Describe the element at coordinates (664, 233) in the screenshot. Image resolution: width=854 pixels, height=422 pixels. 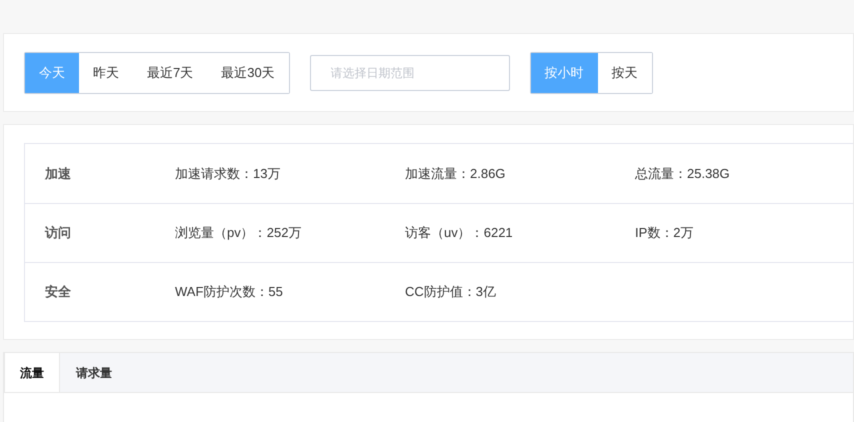
I see `stat-text: IP数：2万` at that location.